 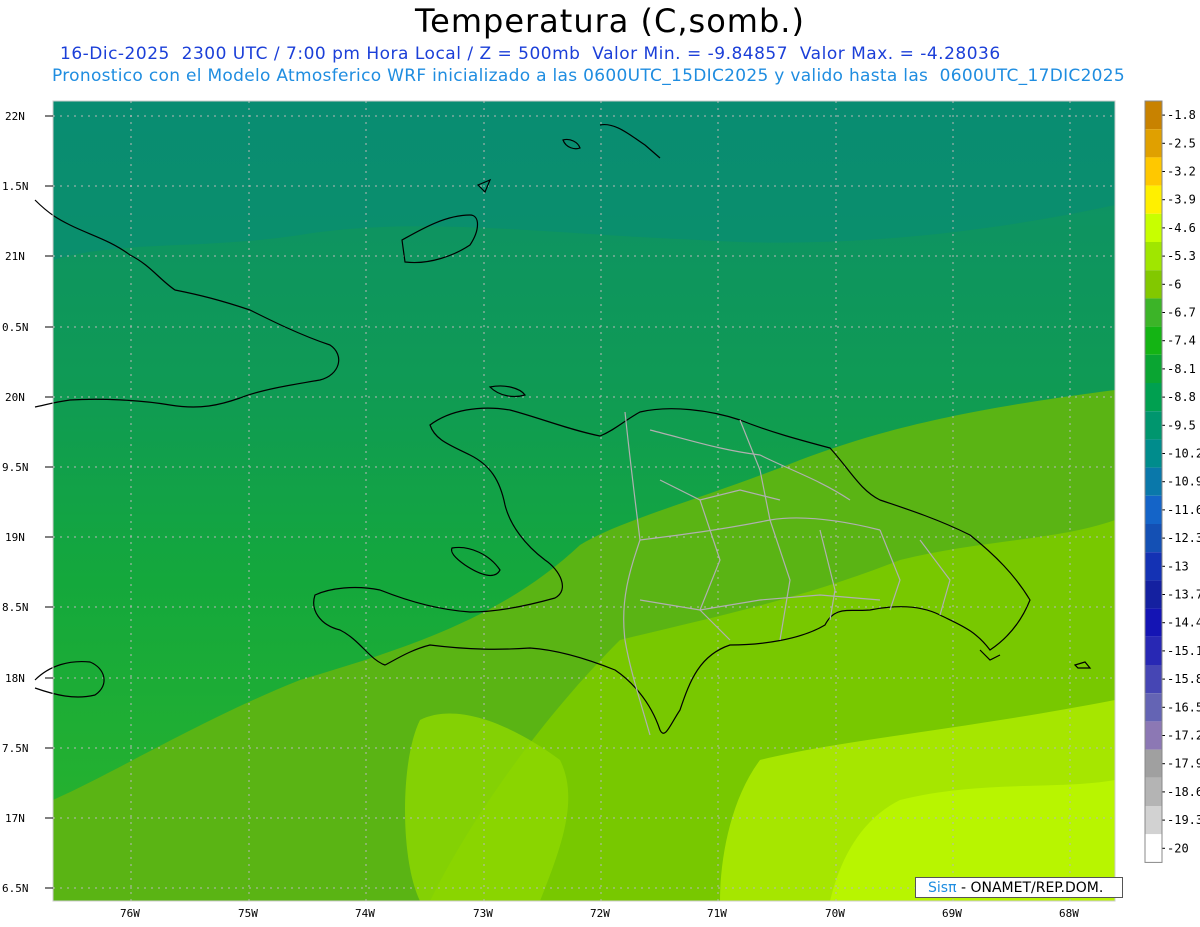 I want to click on colorbar-label: -2.5, so click(x=1181, y=143).